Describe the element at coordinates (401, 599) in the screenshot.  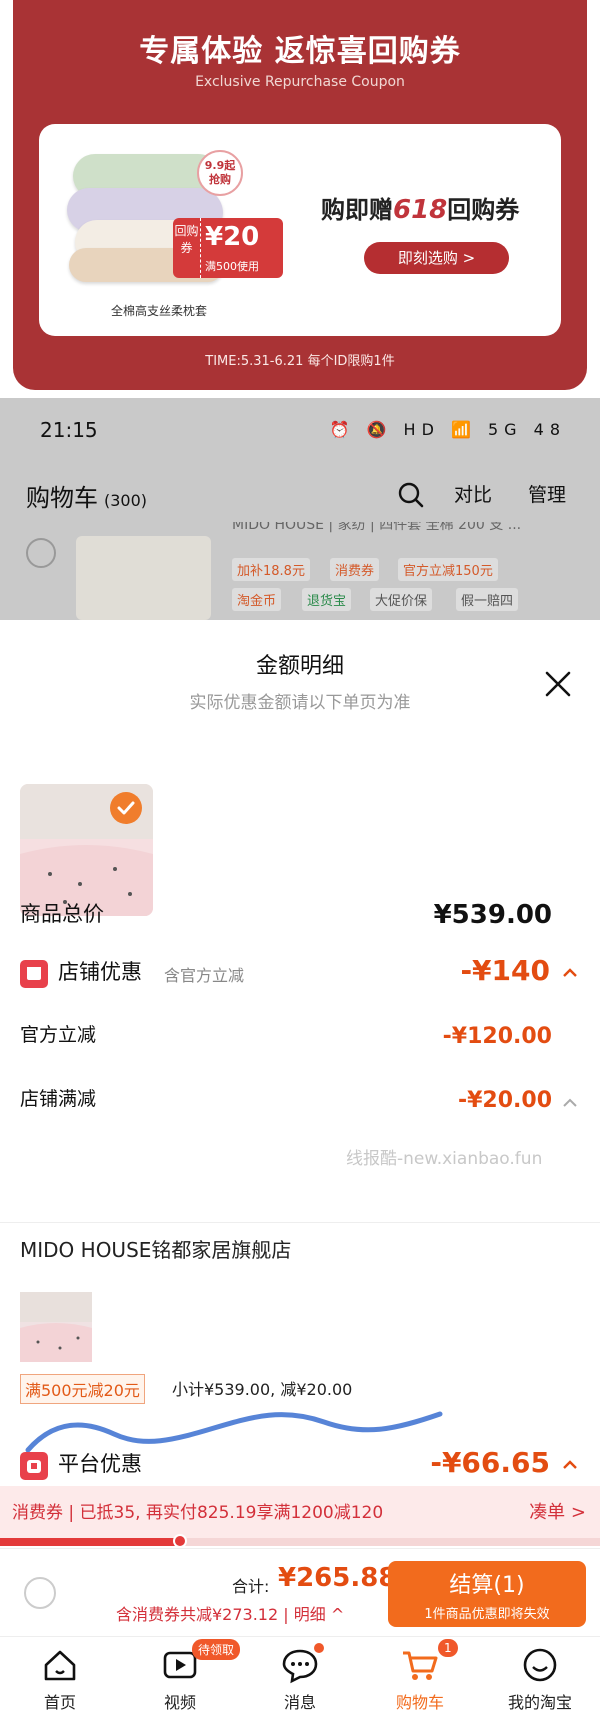
I see `tag: 大促价保` at that location.